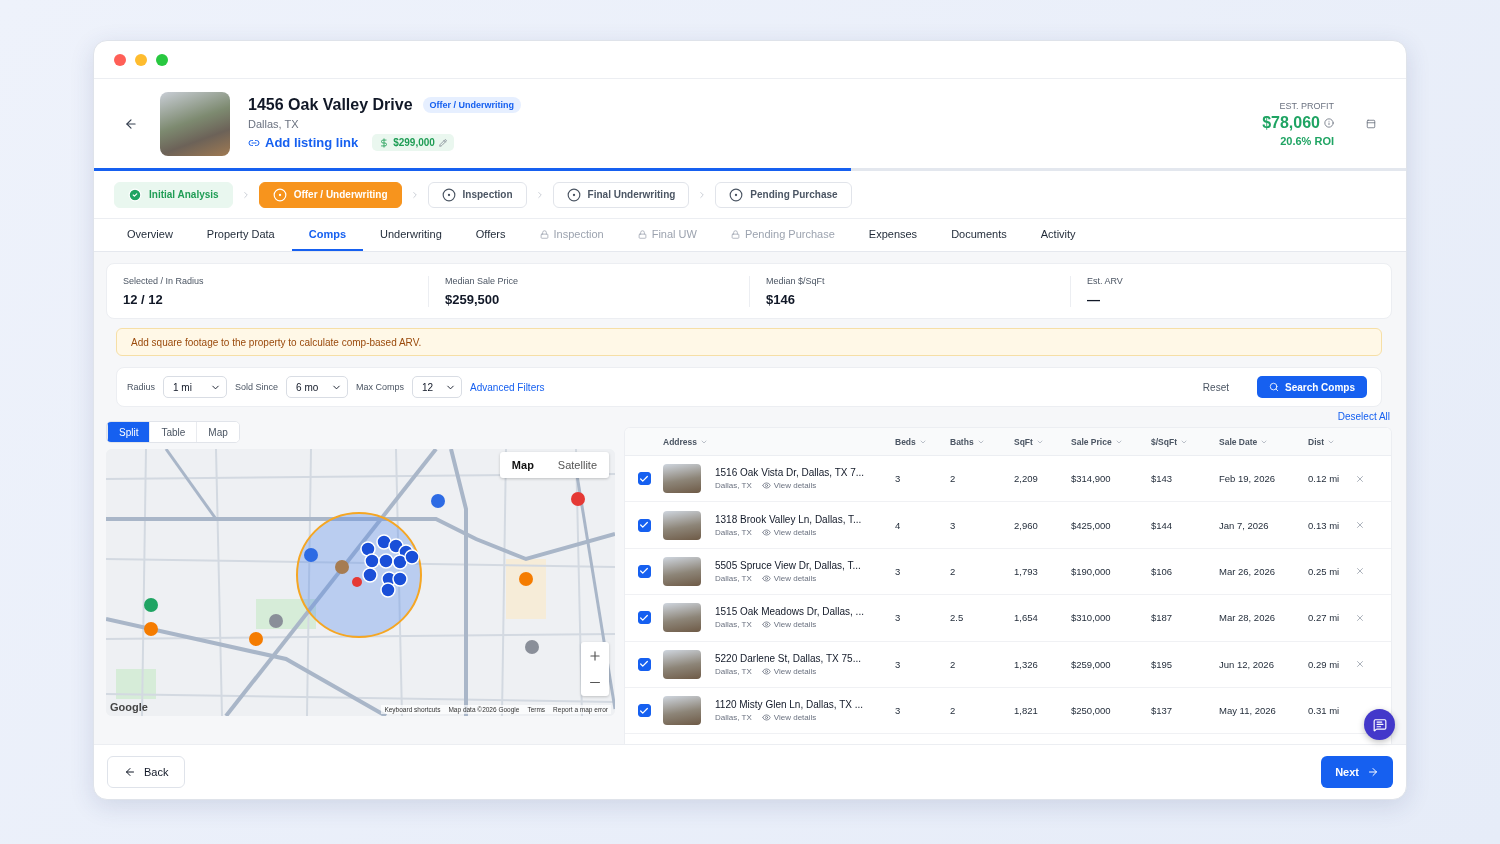 Image resolution: width=1500 pixels, height=844 pixels. I want to click on column-header: Beds, so click(911, 441).